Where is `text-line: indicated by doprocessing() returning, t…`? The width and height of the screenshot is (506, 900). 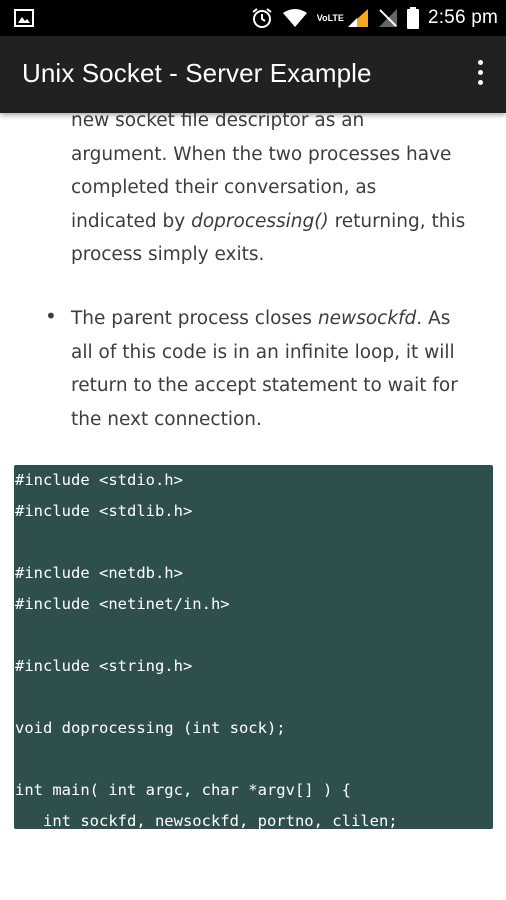
text-line: indicated by doprocessing() returning, t… is located at coordinates (283, 222).